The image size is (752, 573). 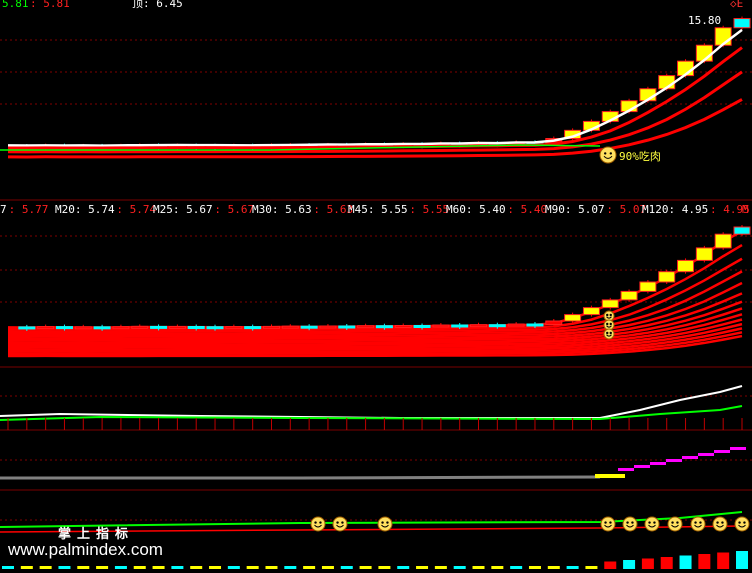 What do you see at coordinates (29, 209) in the screenshot?
I see `ma-header-value: : 5.77` at bounding box center [29, 209].